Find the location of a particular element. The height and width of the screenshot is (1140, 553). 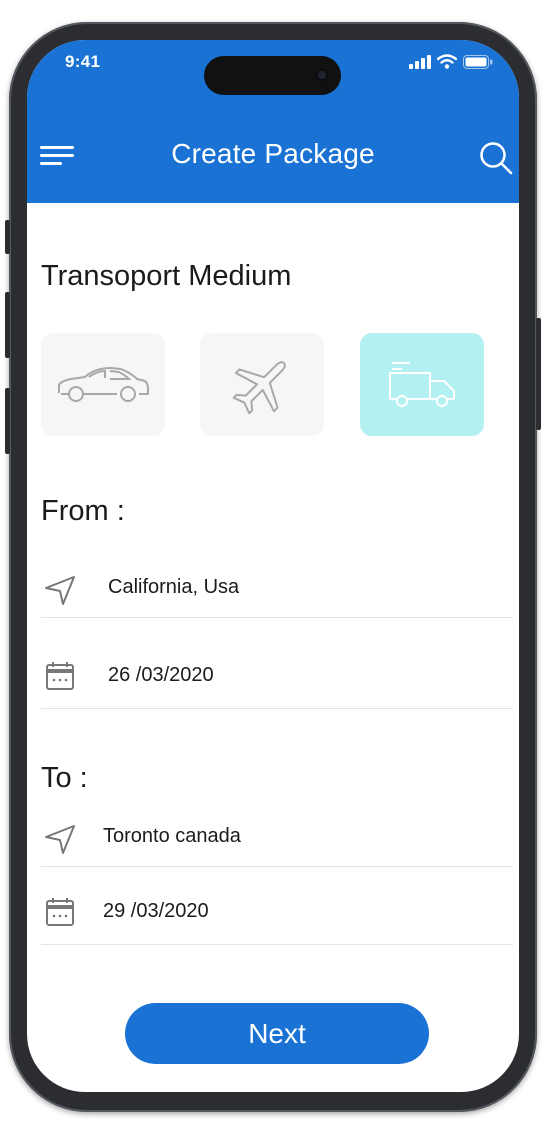

truck-icon is located at coordinates (422, 384).